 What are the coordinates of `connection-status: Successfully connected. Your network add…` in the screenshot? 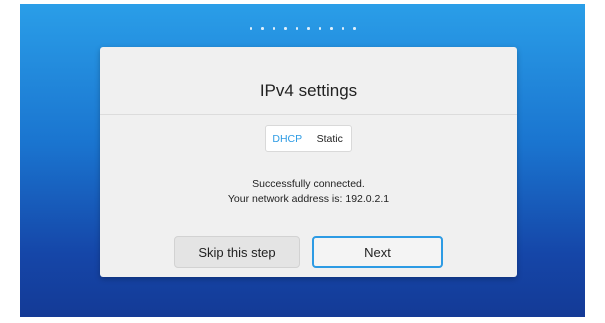 It's located at (308, 192).